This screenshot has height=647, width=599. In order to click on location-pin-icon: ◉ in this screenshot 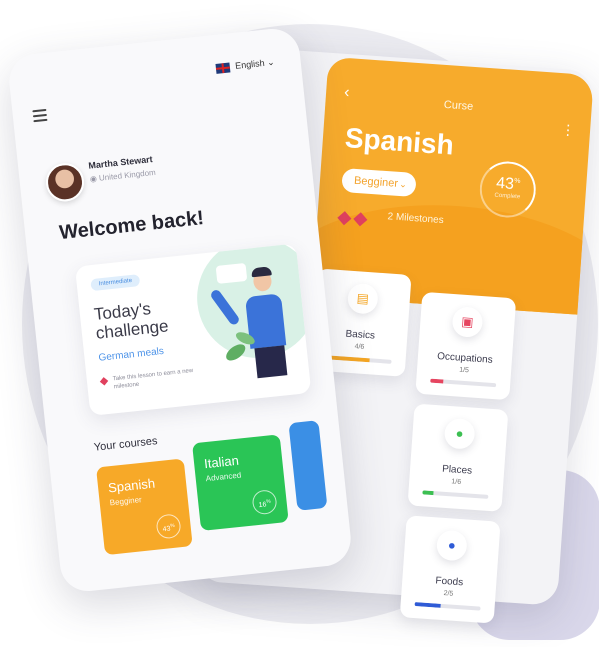, I will do `click(93, 179)`.